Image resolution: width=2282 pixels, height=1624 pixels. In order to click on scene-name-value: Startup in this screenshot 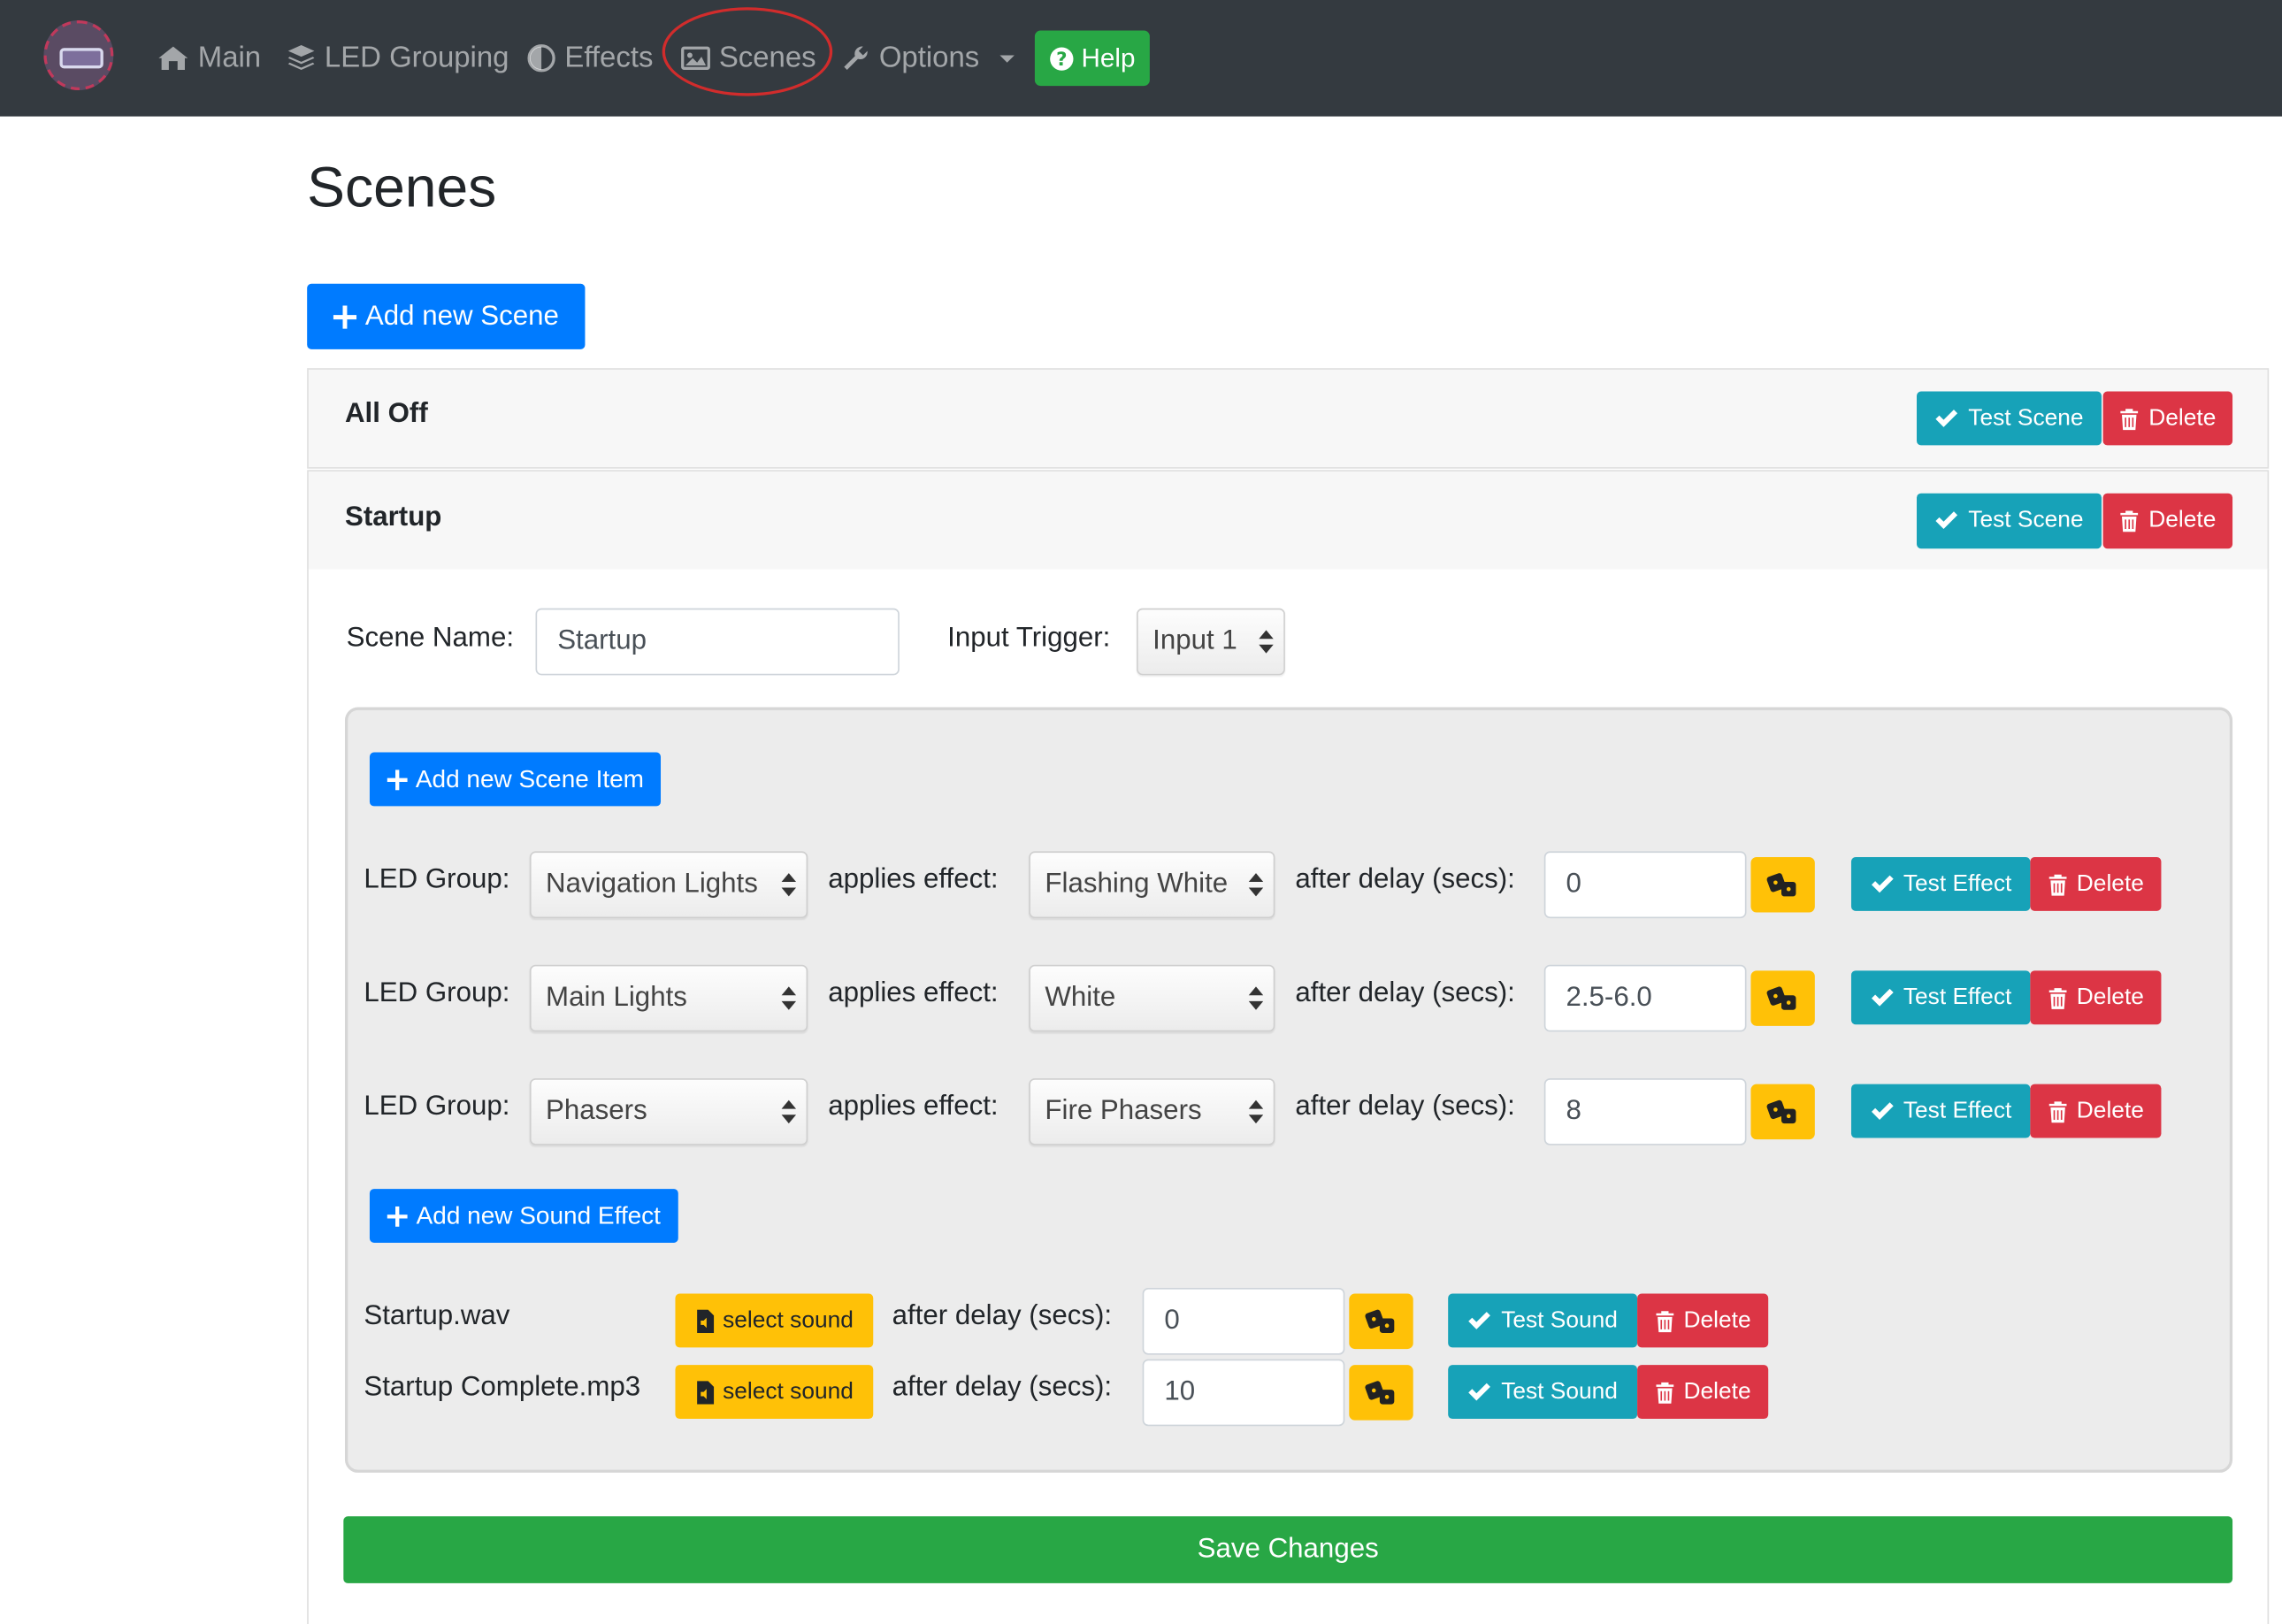, I will do `click(602, 640)`.